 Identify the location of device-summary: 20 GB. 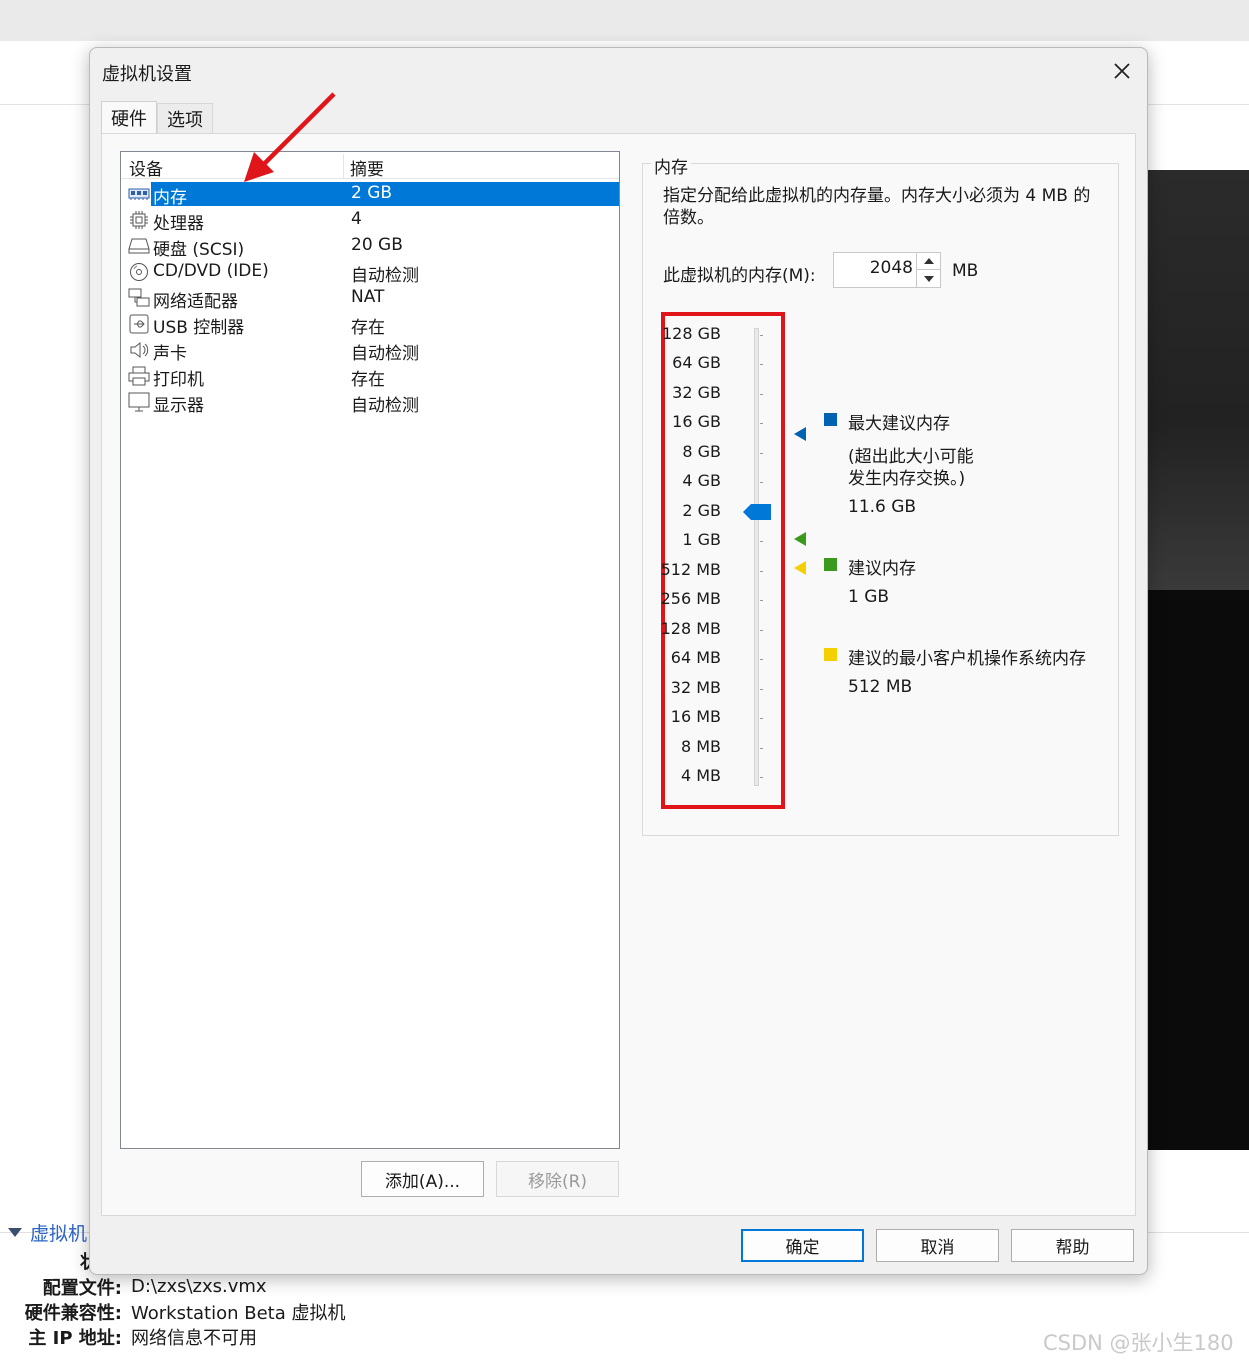
(377, 245).